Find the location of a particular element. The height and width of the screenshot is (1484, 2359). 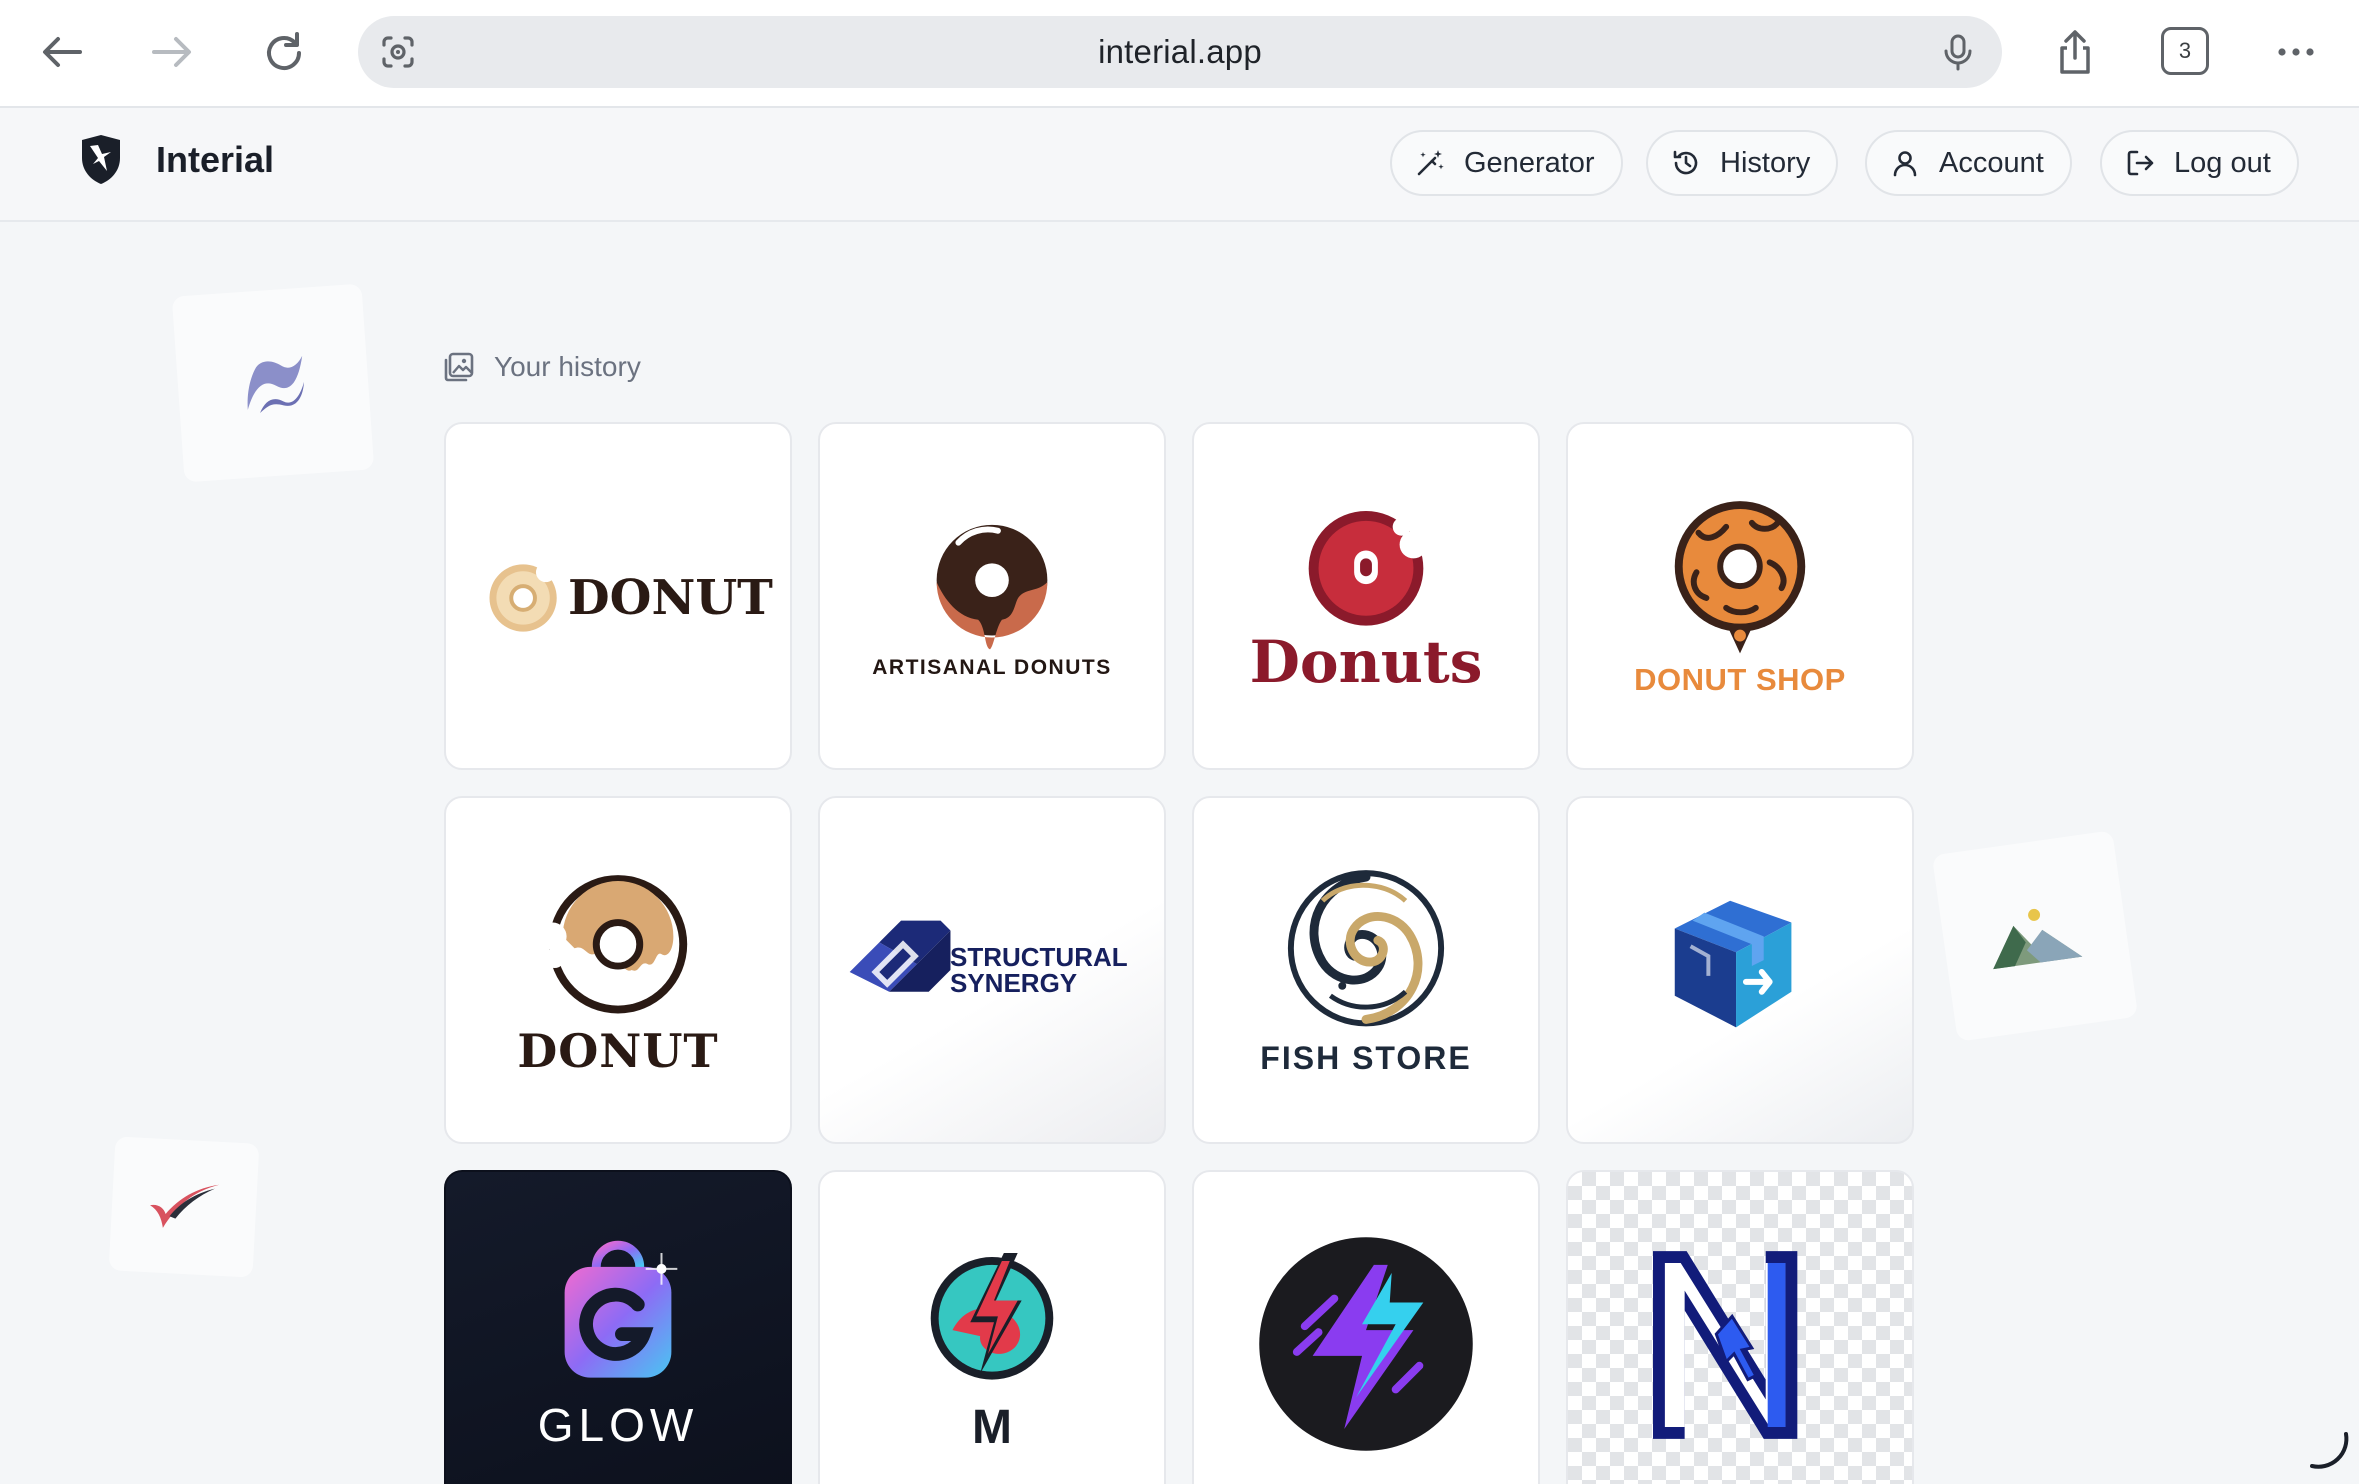

logo-text-line1: STRUCTURAL is located at coordinates (1039, 957).